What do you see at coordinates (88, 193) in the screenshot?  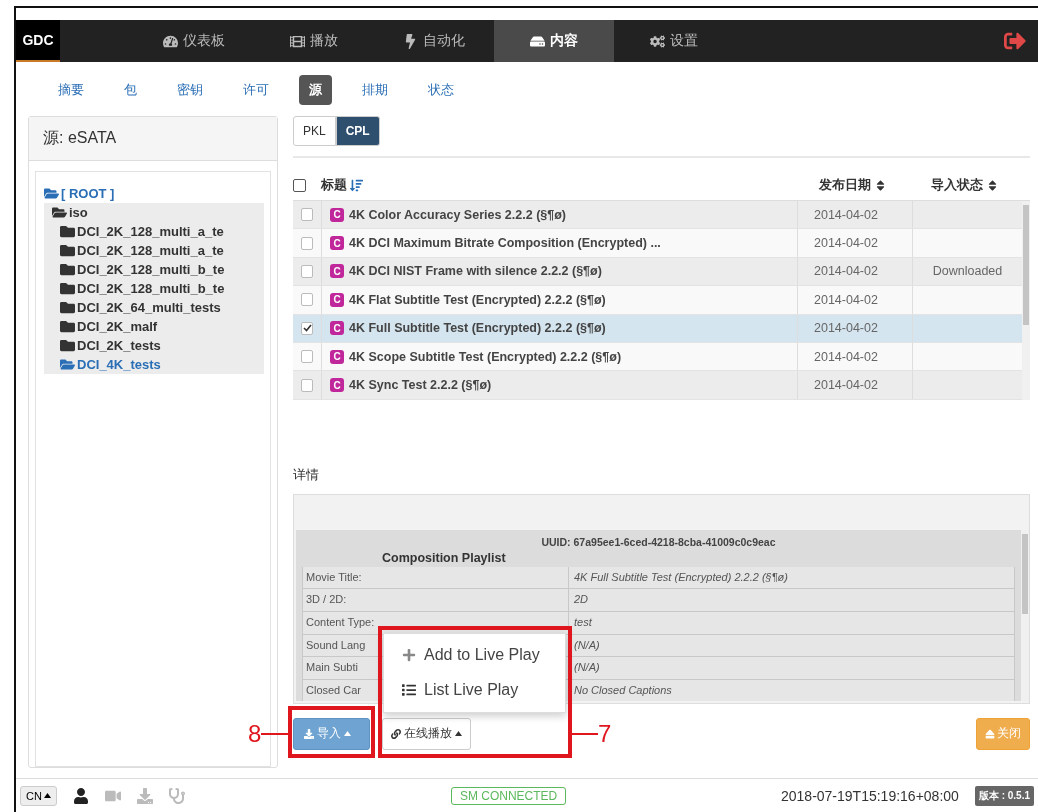 I see `tree-item: [ ROOT ]` at bounding box center [88, 193].